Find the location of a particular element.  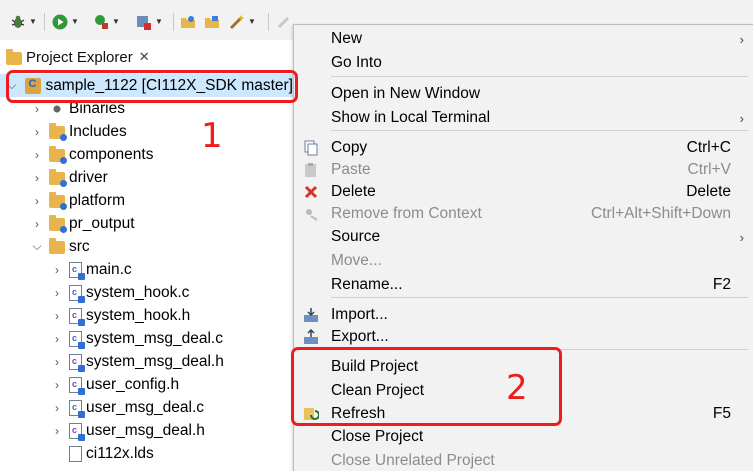

explorer-title: Project Explorer is located at coordinates (79, 57).